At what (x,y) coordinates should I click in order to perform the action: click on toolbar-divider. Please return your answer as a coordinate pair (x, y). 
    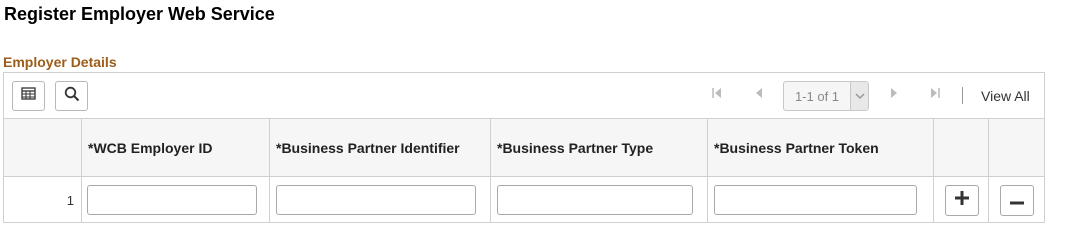
    Looking at the image, I should click on (962, 95).